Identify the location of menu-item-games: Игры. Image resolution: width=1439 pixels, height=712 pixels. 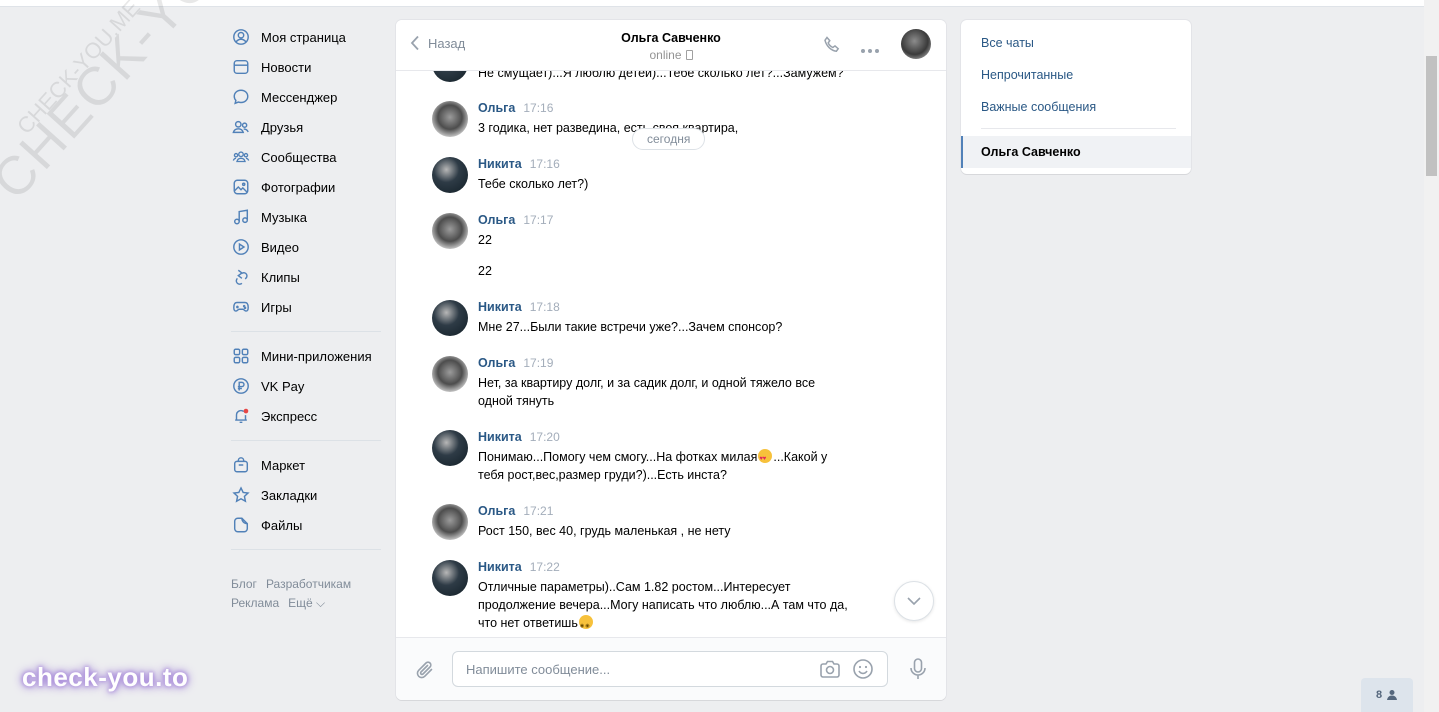
(306, 307).